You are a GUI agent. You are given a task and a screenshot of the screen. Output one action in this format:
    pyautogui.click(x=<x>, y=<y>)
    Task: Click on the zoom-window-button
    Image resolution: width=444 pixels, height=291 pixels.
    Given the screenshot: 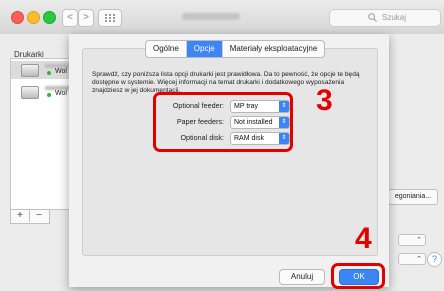 What is the action you would take?
    pyautogui.click(x=49, y=17)
    